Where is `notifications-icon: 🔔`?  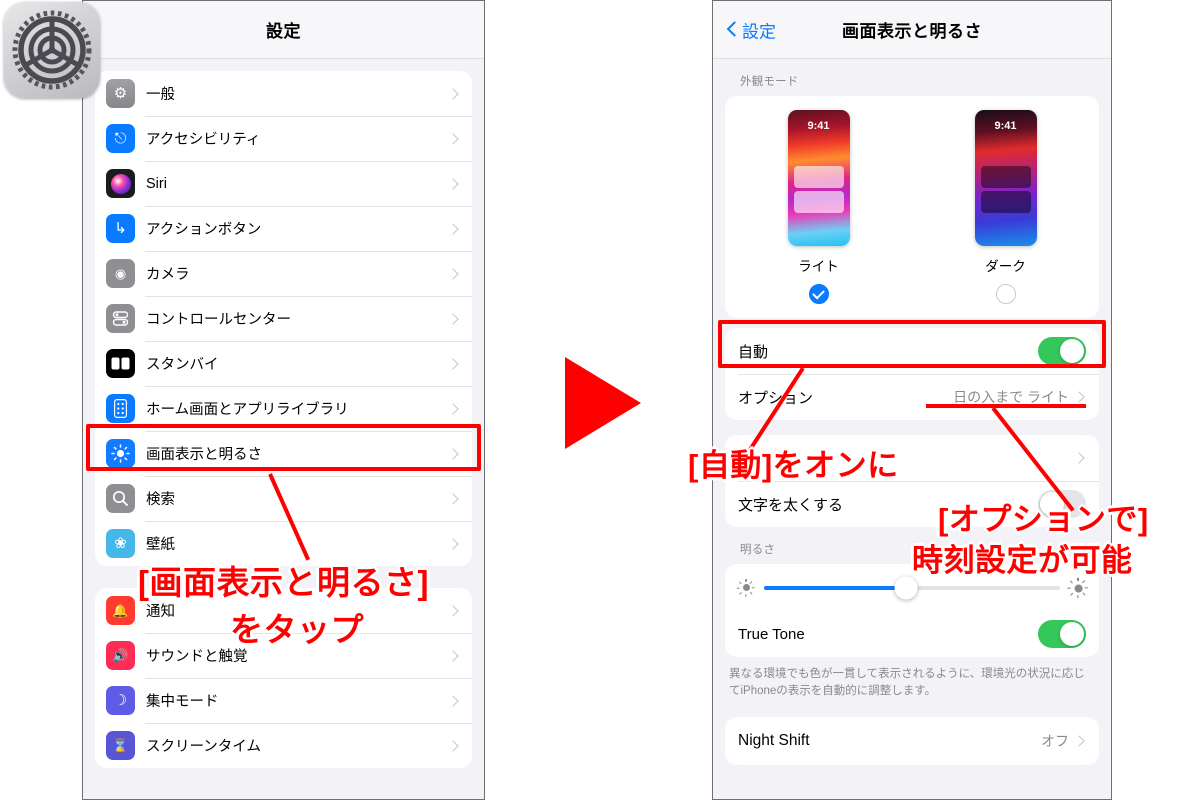 notifications-icon: 🔔 is located at coordinates (120, 610).